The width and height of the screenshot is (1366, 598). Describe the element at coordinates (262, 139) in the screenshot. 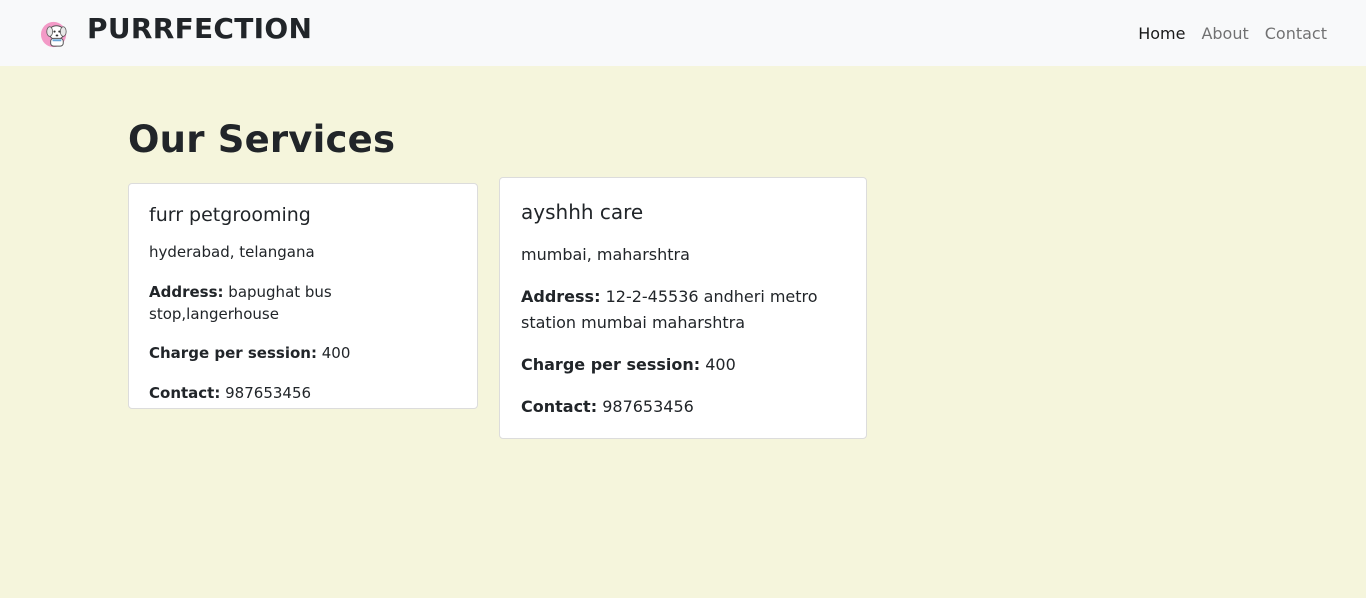

I see `page-title: Our Services` at that location.